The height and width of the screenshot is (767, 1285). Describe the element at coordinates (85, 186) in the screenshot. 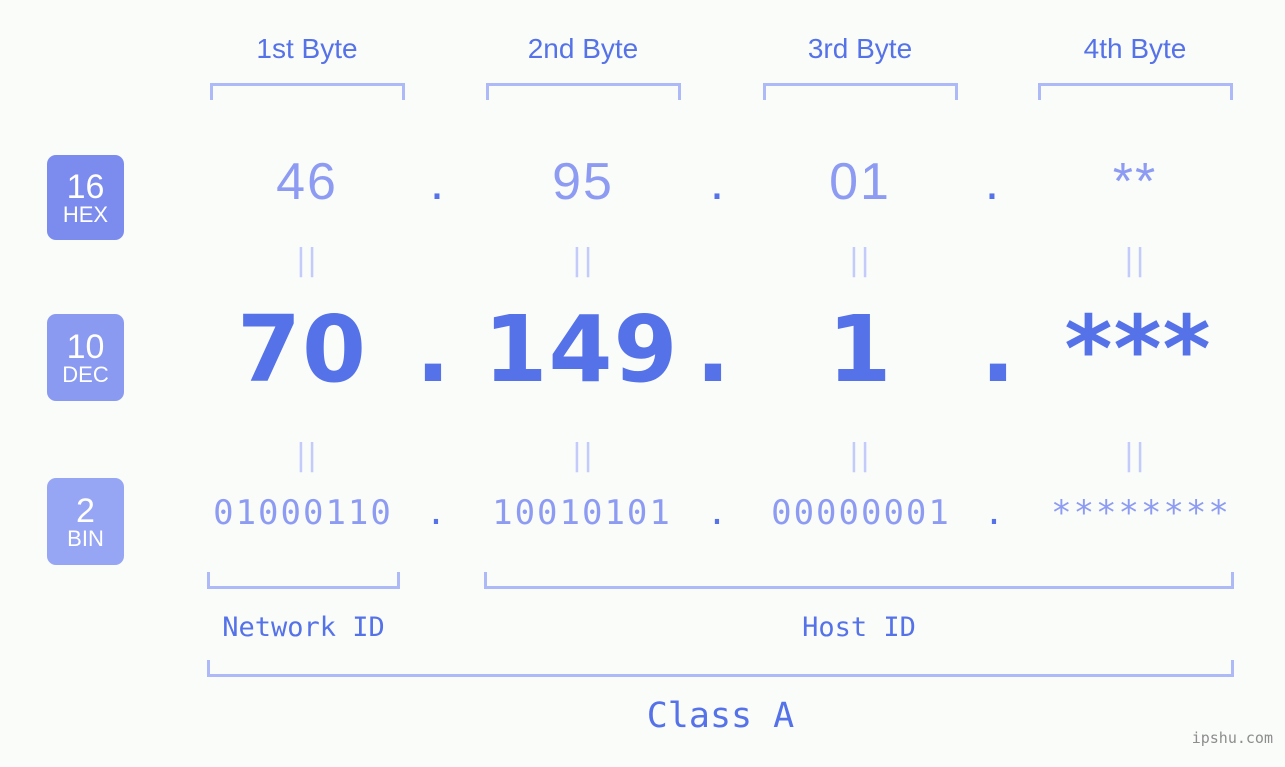

I see `radix-badge-hex-base: 16` at that location.